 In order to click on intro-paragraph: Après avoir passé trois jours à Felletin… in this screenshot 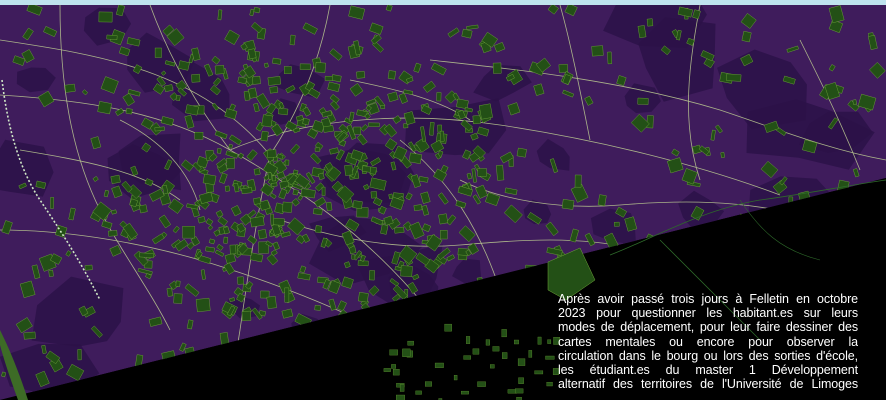, I will do `click(708, 341)`.